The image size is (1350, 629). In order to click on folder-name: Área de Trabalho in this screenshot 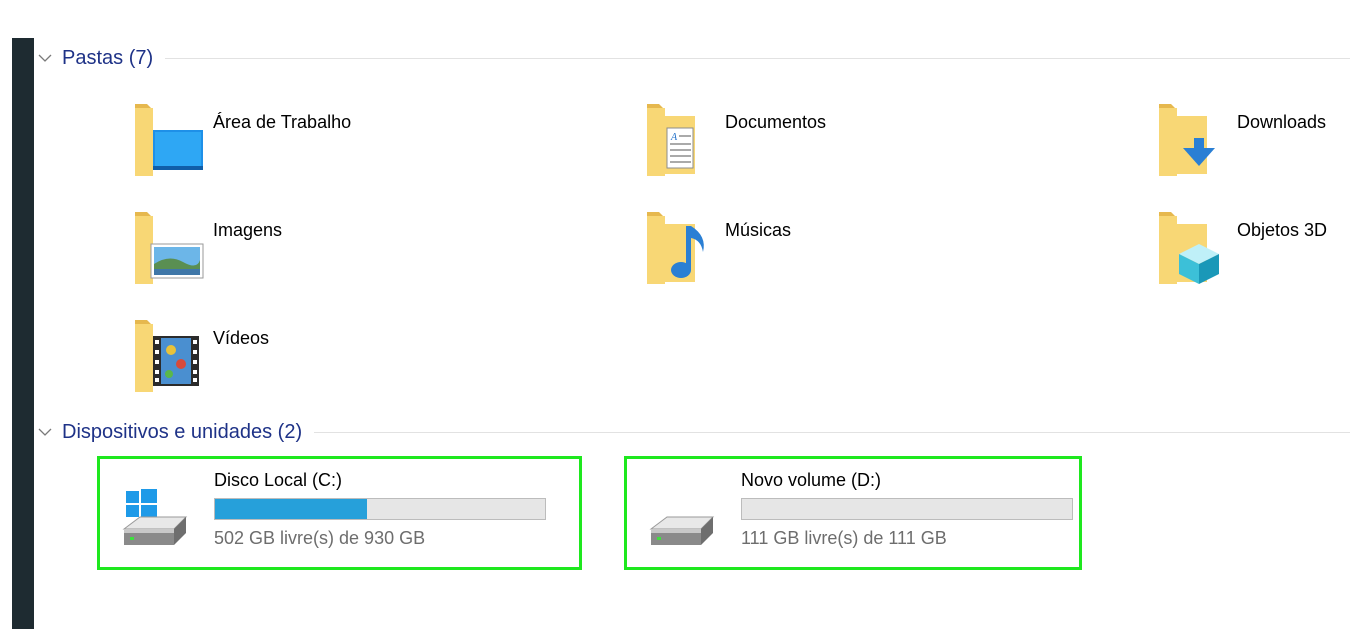, I will do `click(282, 122)`.